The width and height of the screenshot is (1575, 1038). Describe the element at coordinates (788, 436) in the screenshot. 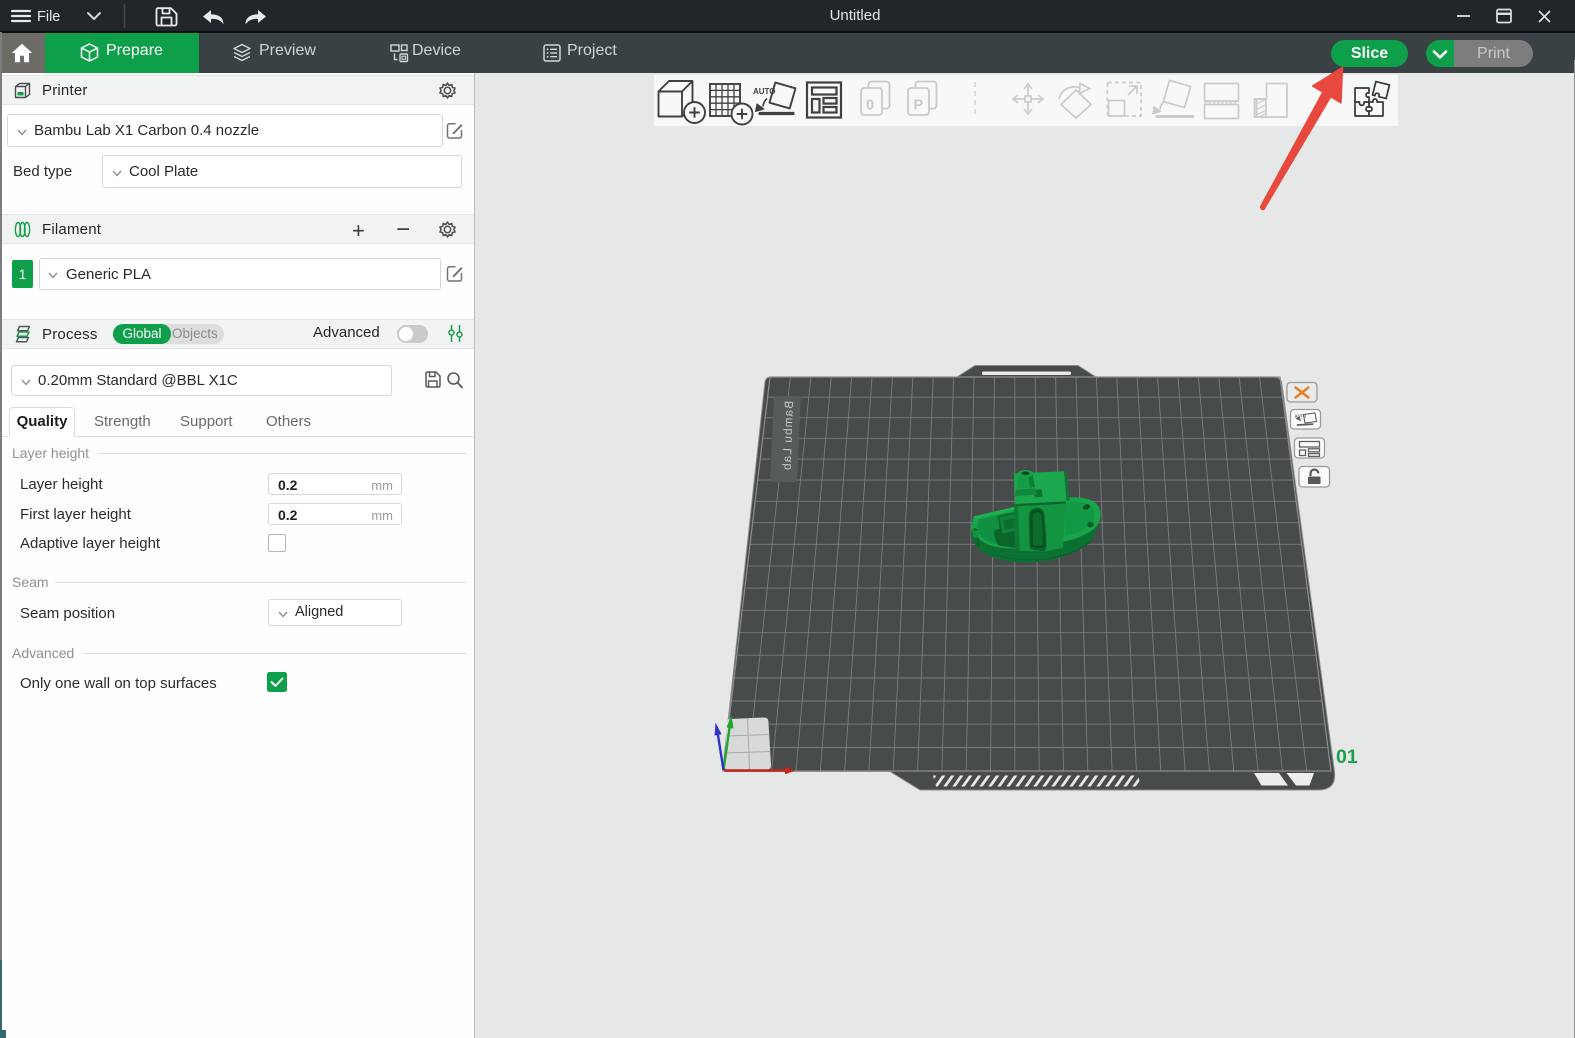

I see `svg-text: Bambu Lab` at that location.